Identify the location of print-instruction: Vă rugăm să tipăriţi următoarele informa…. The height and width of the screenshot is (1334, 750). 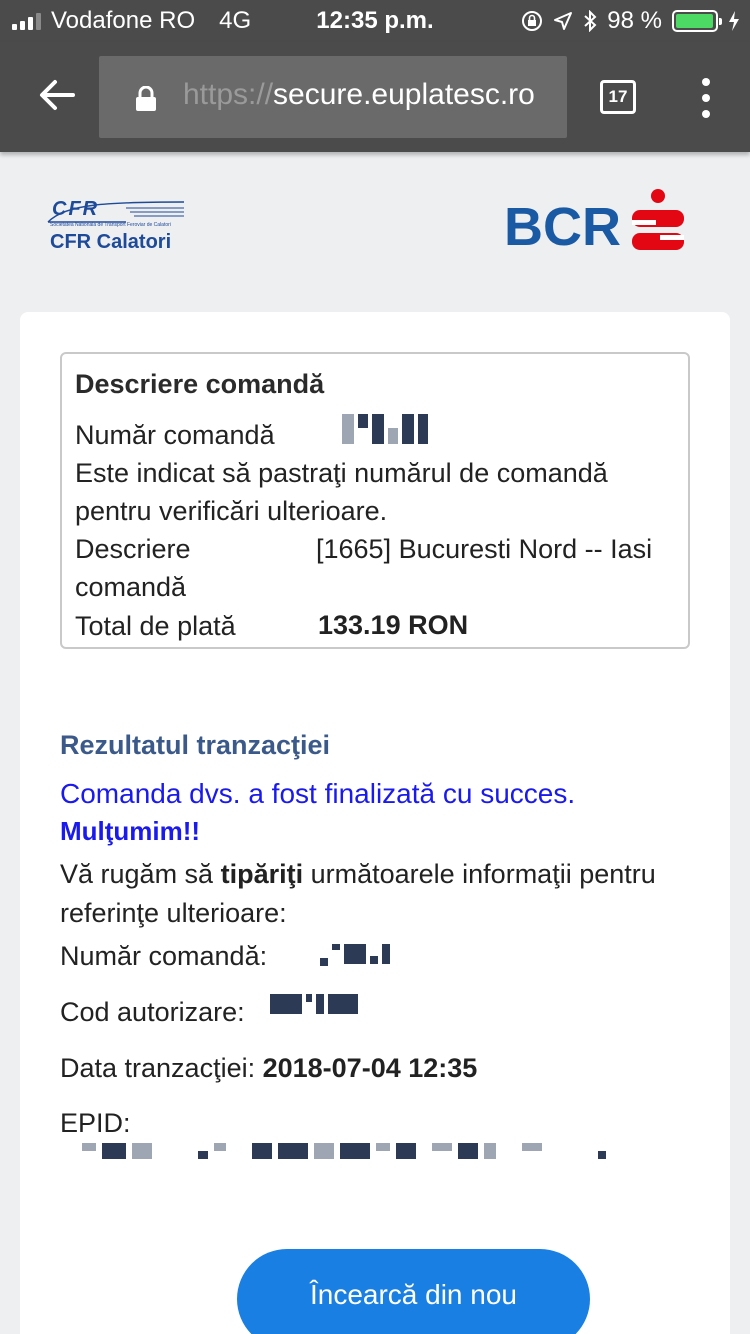
(405, 894).